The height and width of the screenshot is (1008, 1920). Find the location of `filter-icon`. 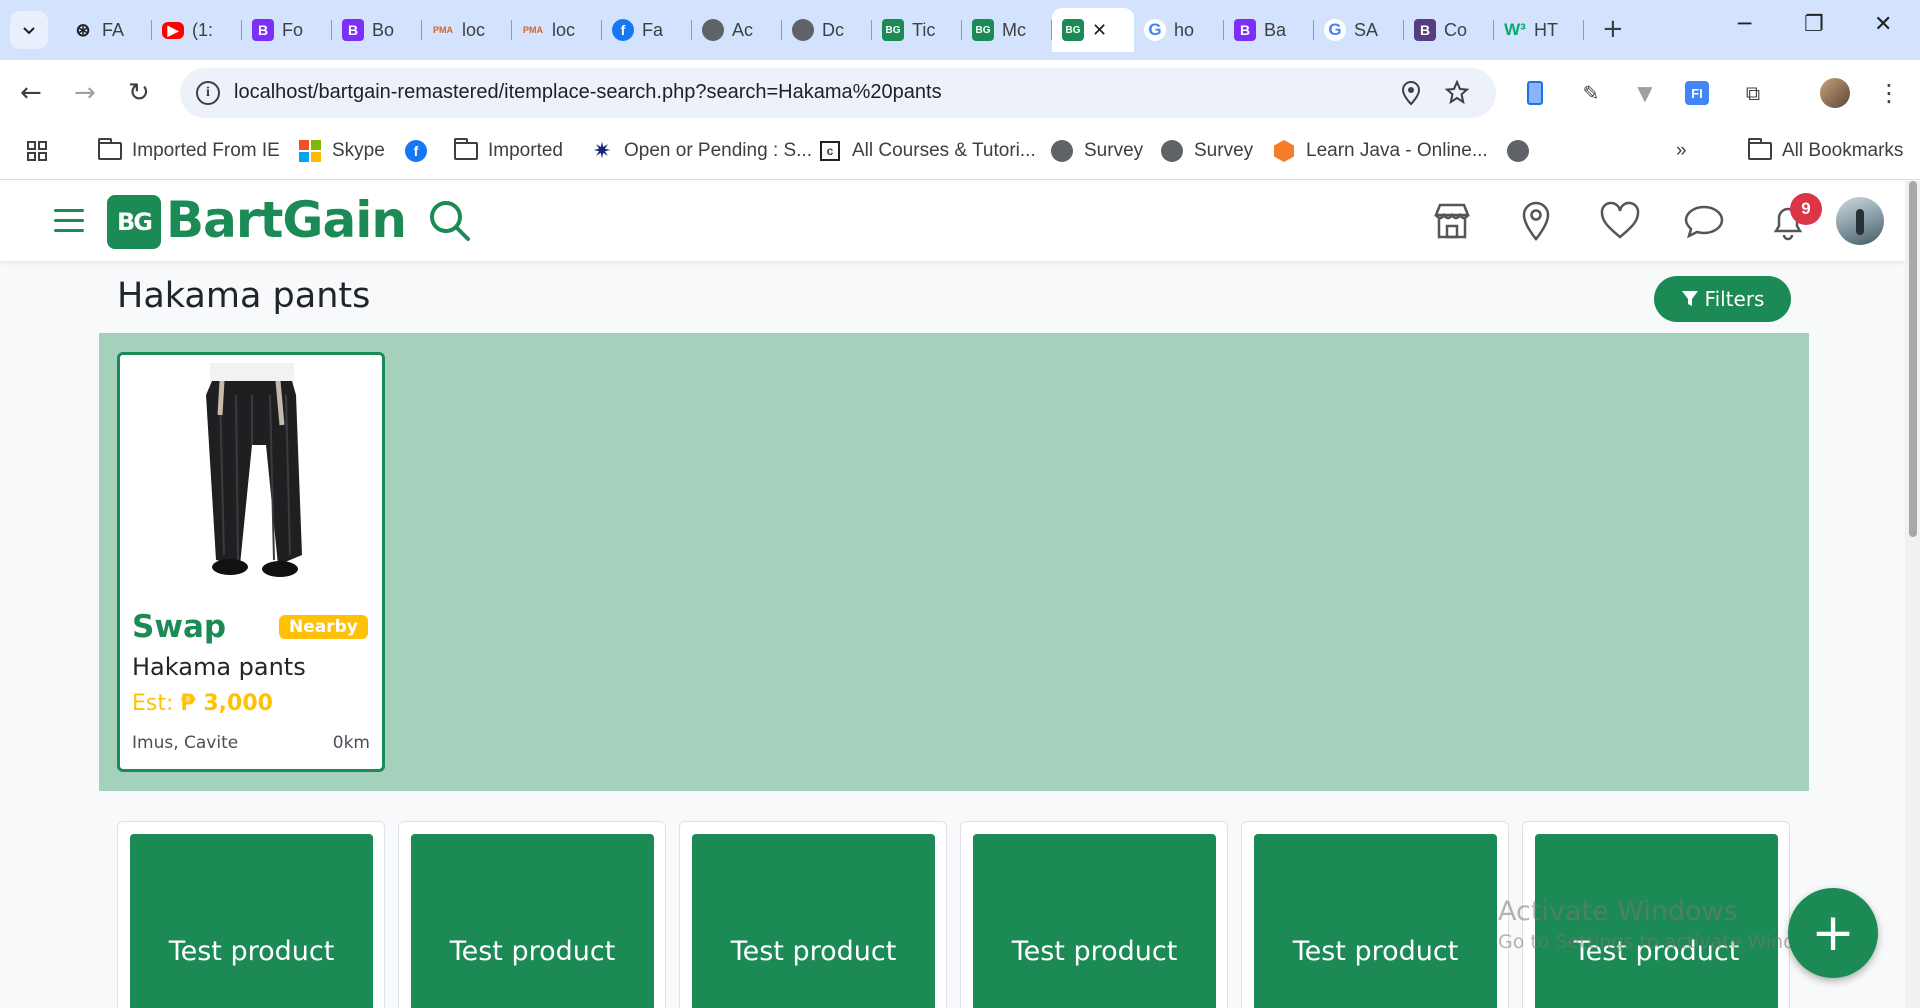

filter-icon is located at coordinates (1689, 298).